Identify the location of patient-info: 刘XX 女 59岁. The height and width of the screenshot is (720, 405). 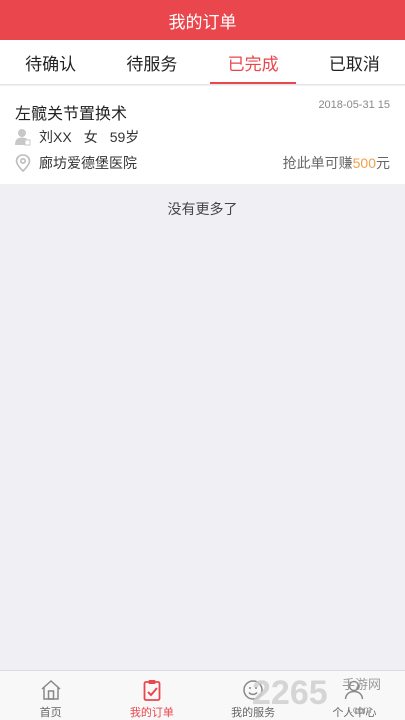
(77, 137).